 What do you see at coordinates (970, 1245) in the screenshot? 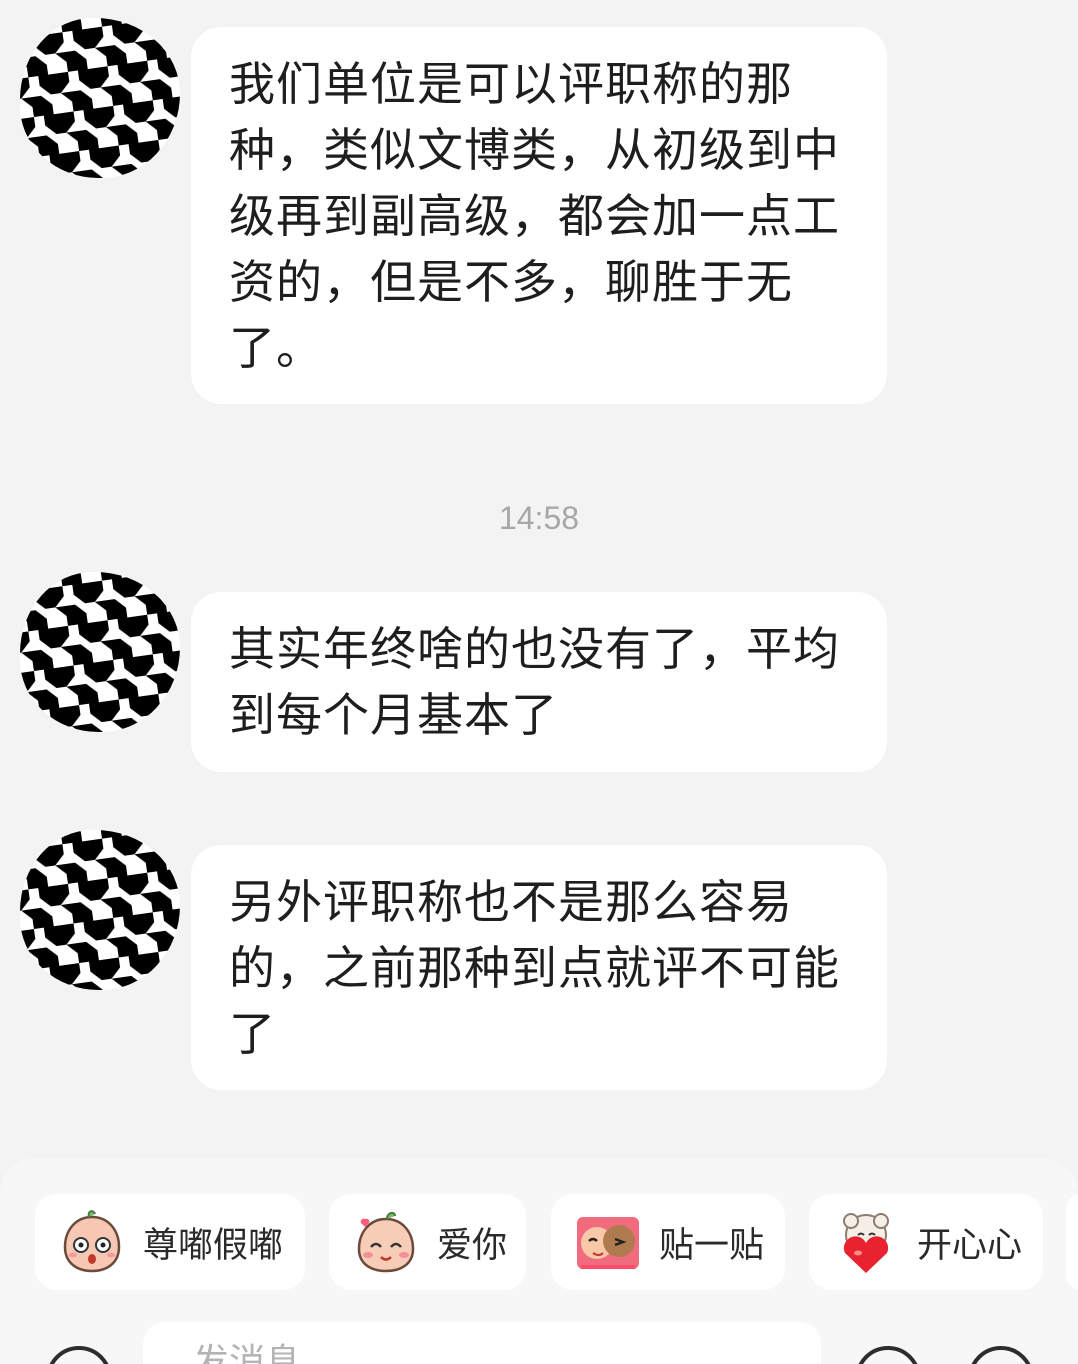
I see `sticker-label: 开心心` at bounding box center [970, 1245].